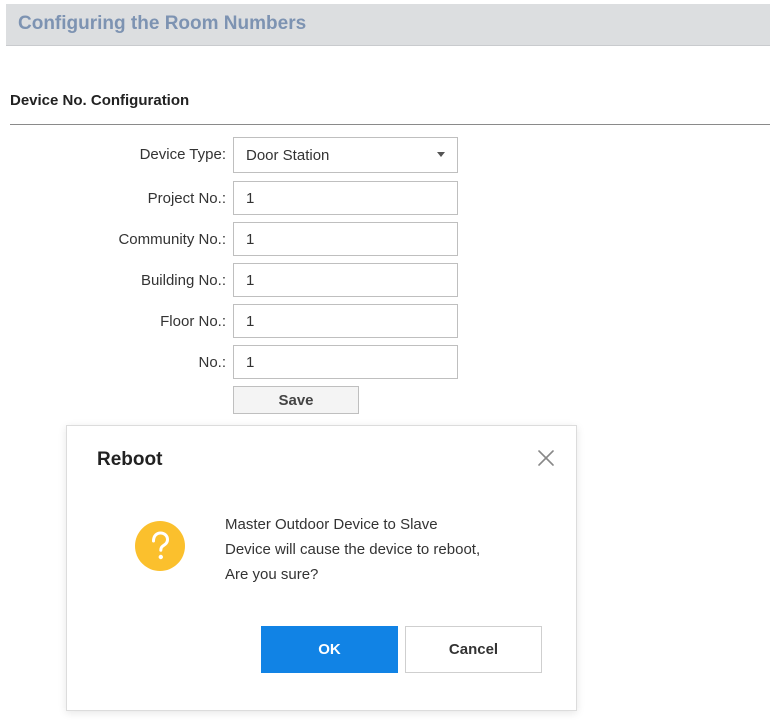 This screenshot has height=720, width=774. I want to click on dialog-message-line: Device will cause the device to reboot,, so click(353, 549).